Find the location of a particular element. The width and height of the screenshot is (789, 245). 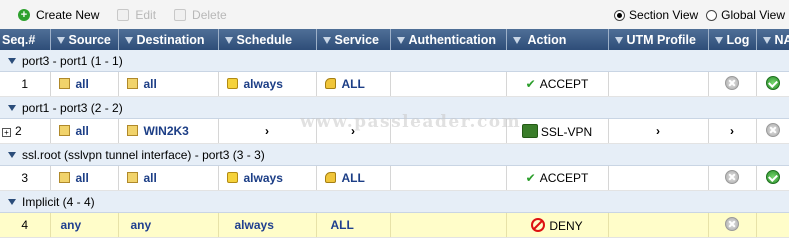

checkmark-icon: ✔ is located at coordinates (530, 178).